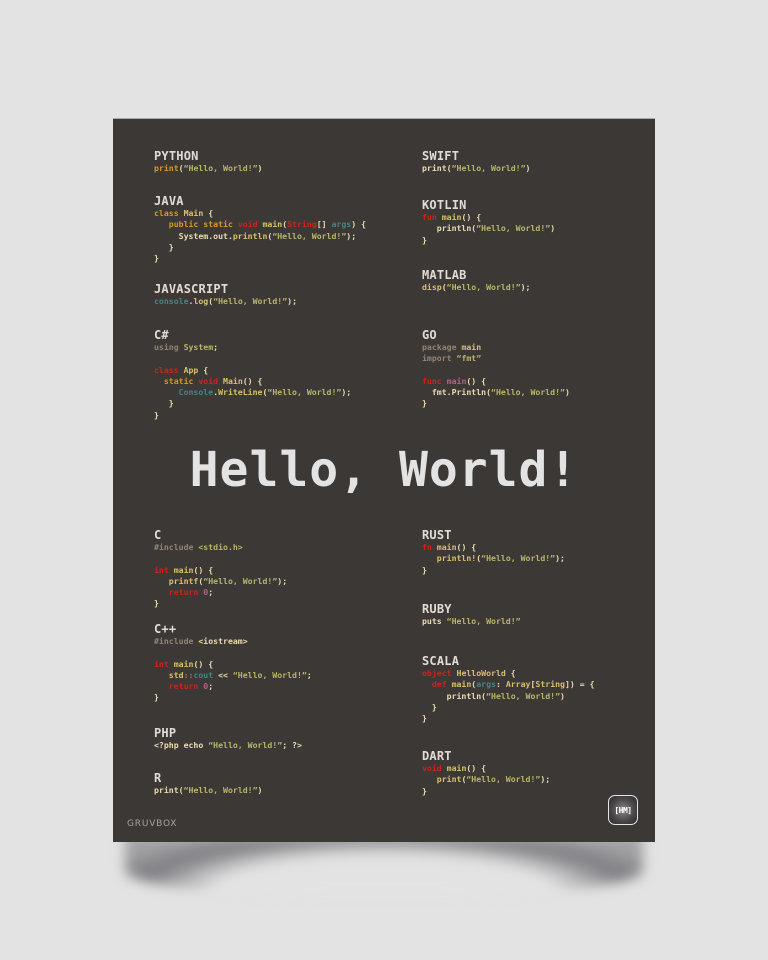  I want to click on language-name: RUST, so click(437, 535).